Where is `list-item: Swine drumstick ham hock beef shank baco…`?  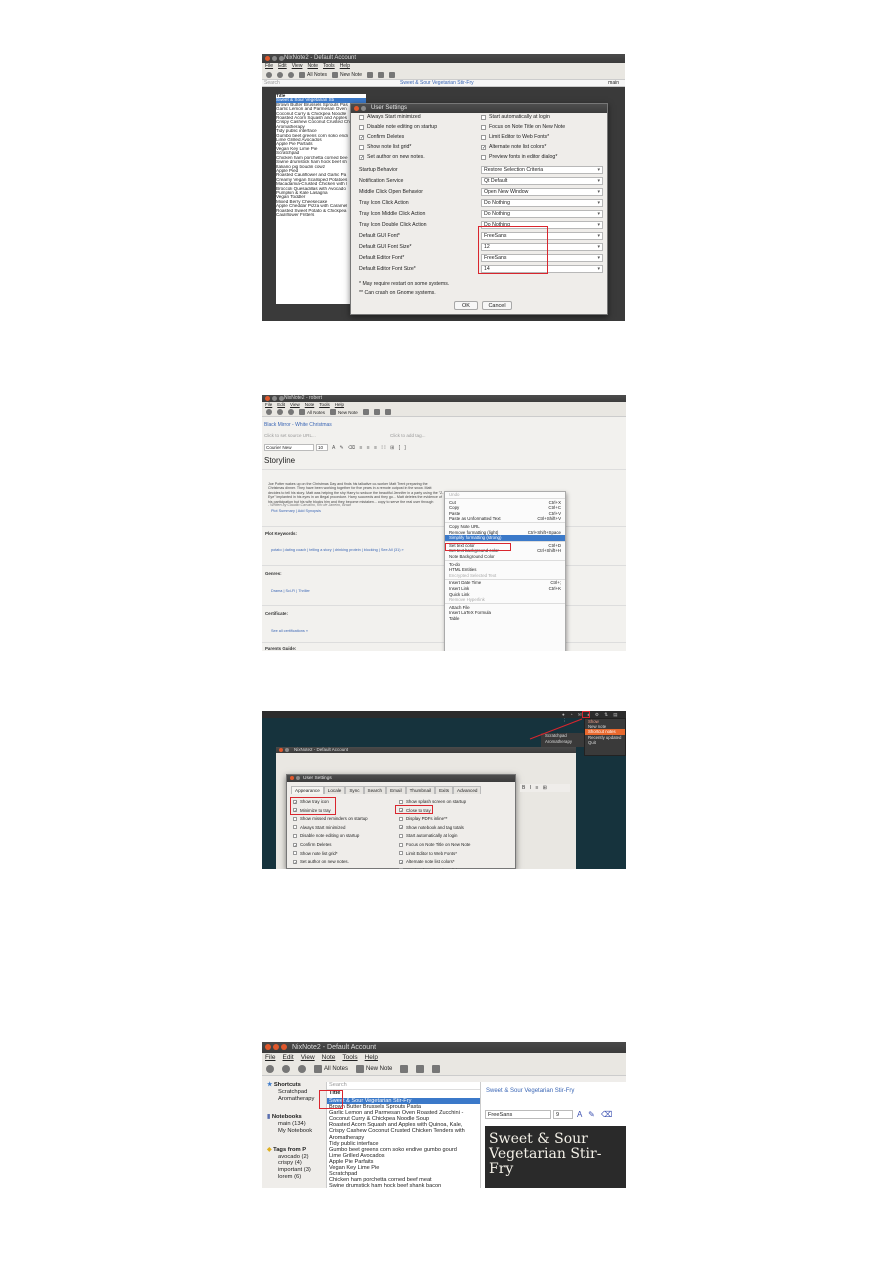
list-item: Swine drumstick ham hock beef shank baco… is located at coordinates (403, 1185).